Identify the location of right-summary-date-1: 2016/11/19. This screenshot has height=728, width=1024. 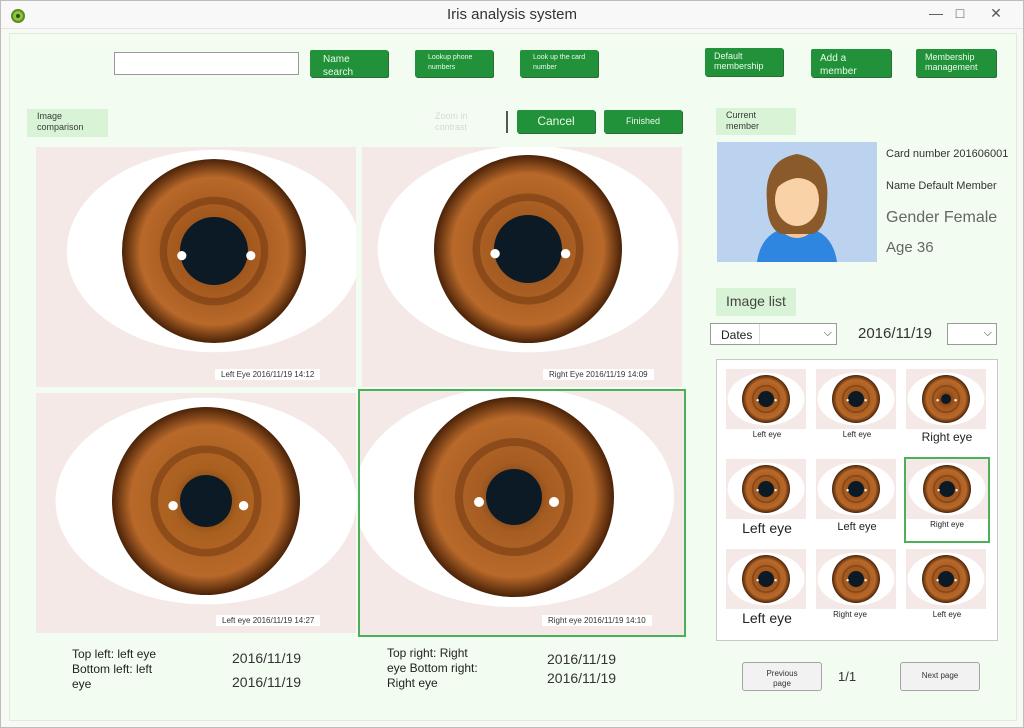
(582, 659).